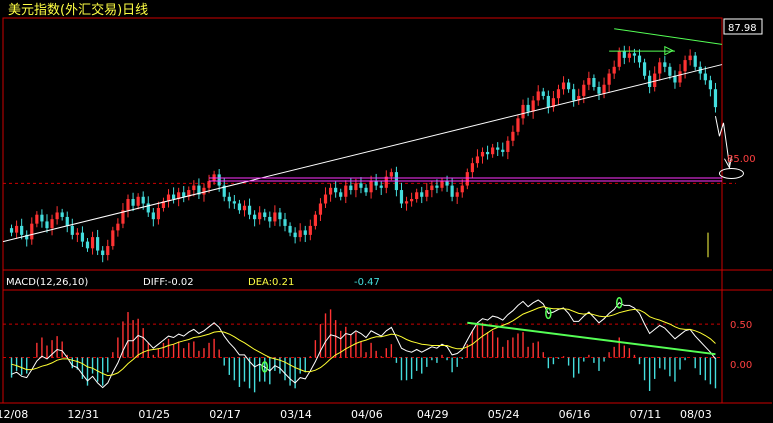  Describe the element at coordinates (696, 414) in the screenshot. I see `x-tick-label: 08/03` at that location.